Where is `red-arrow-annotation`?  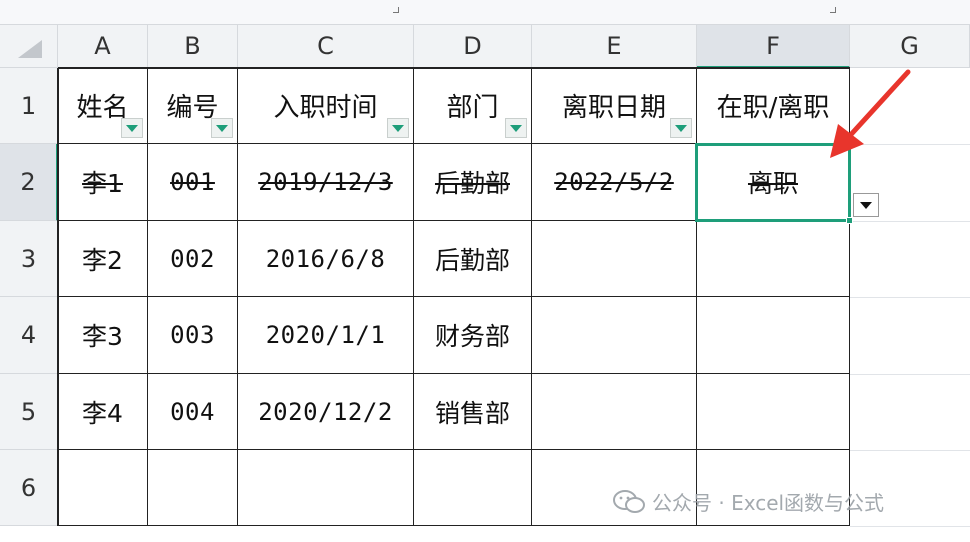 red-arrow-annotation is located at coordinates (870, 113).